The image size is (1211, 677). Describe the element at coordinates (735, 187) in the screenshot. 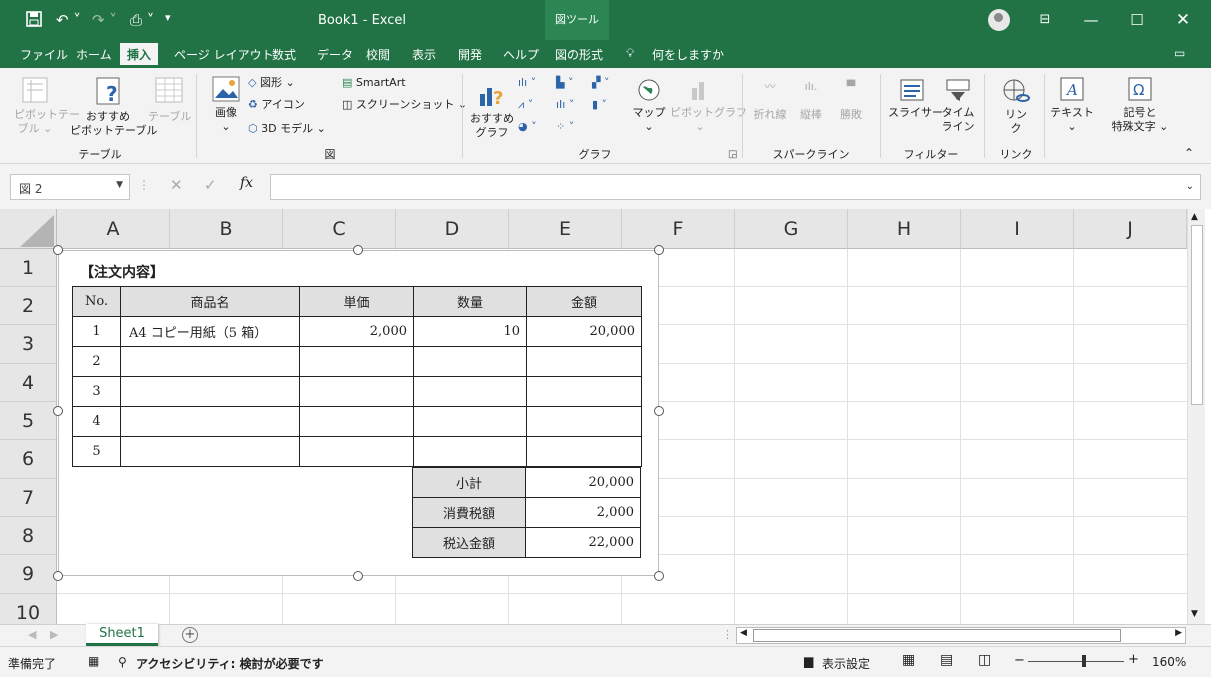

I see `formula-input: ⌄` at that location.